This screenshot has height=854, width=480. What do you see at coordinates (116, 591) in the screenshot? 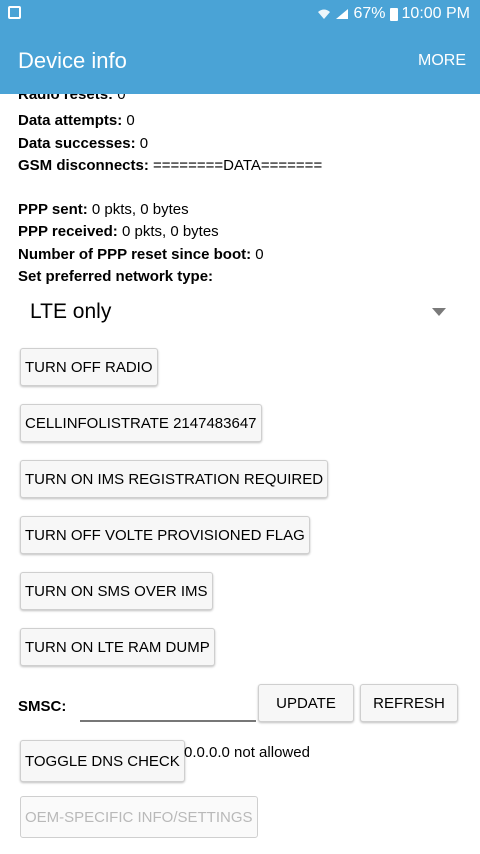
I see `sms-over-ims-button: TURN ON SMS OVER IMS` at bounding box center [116, 591].